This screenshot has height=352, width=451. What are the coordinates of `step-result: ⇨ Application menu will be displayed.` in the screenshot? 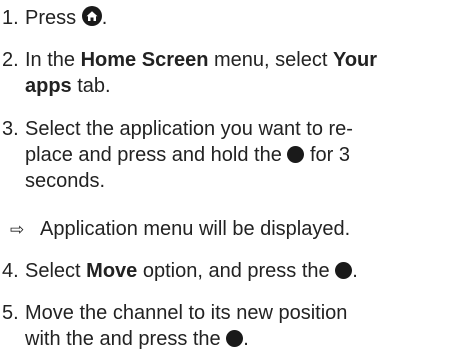 It's located at (230, 229).